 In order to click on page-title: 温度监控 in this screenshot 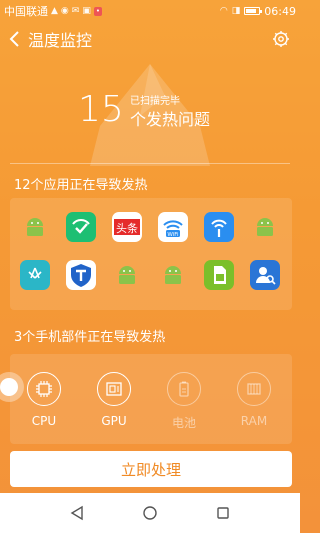, I will do `click(60, 40)`.